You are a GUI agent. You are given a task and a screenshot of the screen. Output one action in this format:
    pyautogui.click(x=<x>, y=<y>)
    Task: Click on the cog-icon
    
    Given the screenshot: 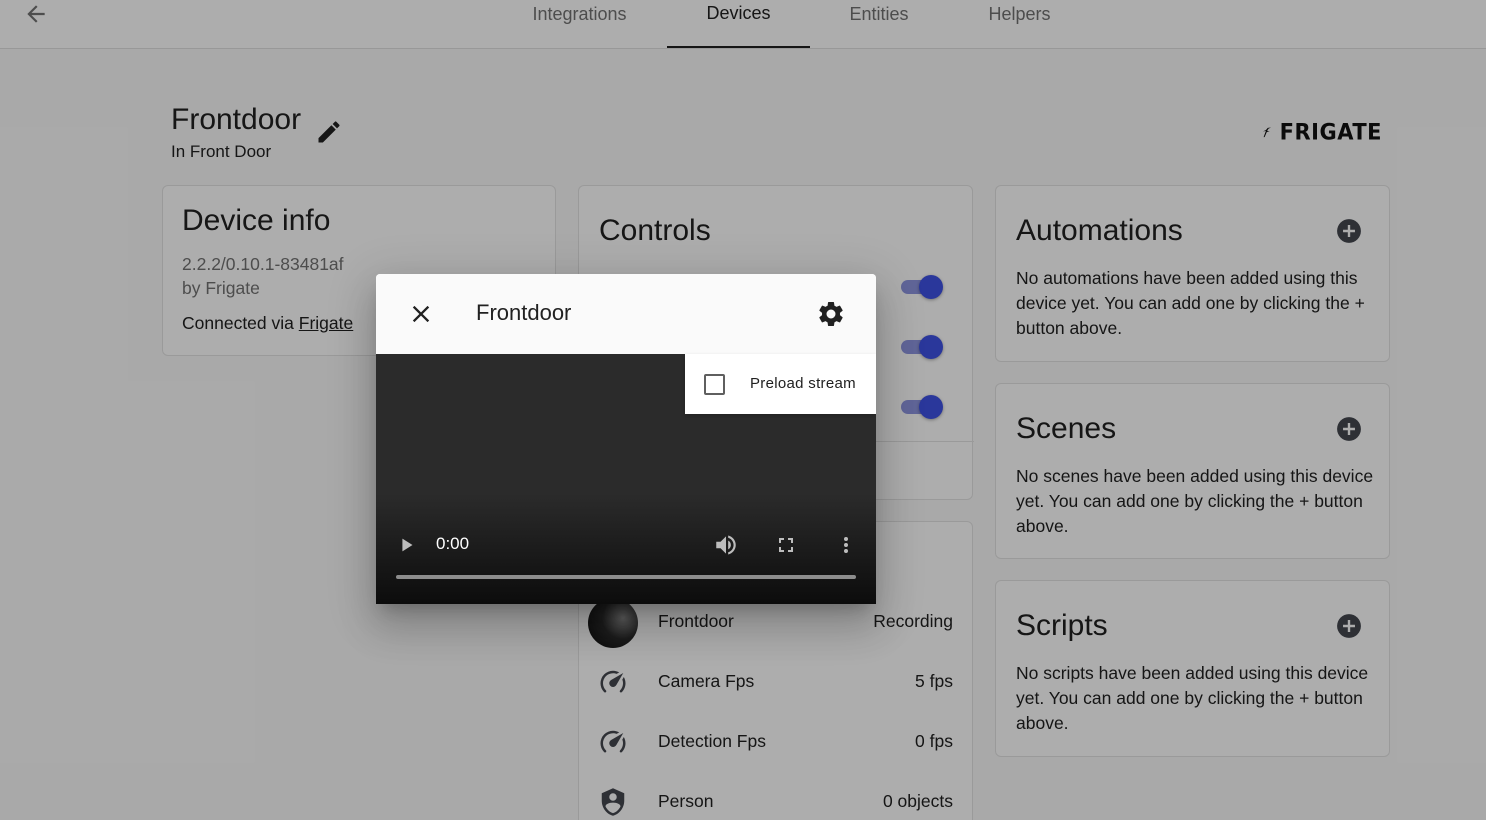 What is the action you would take?
    pyautogui.click(x=831, y=314)
    